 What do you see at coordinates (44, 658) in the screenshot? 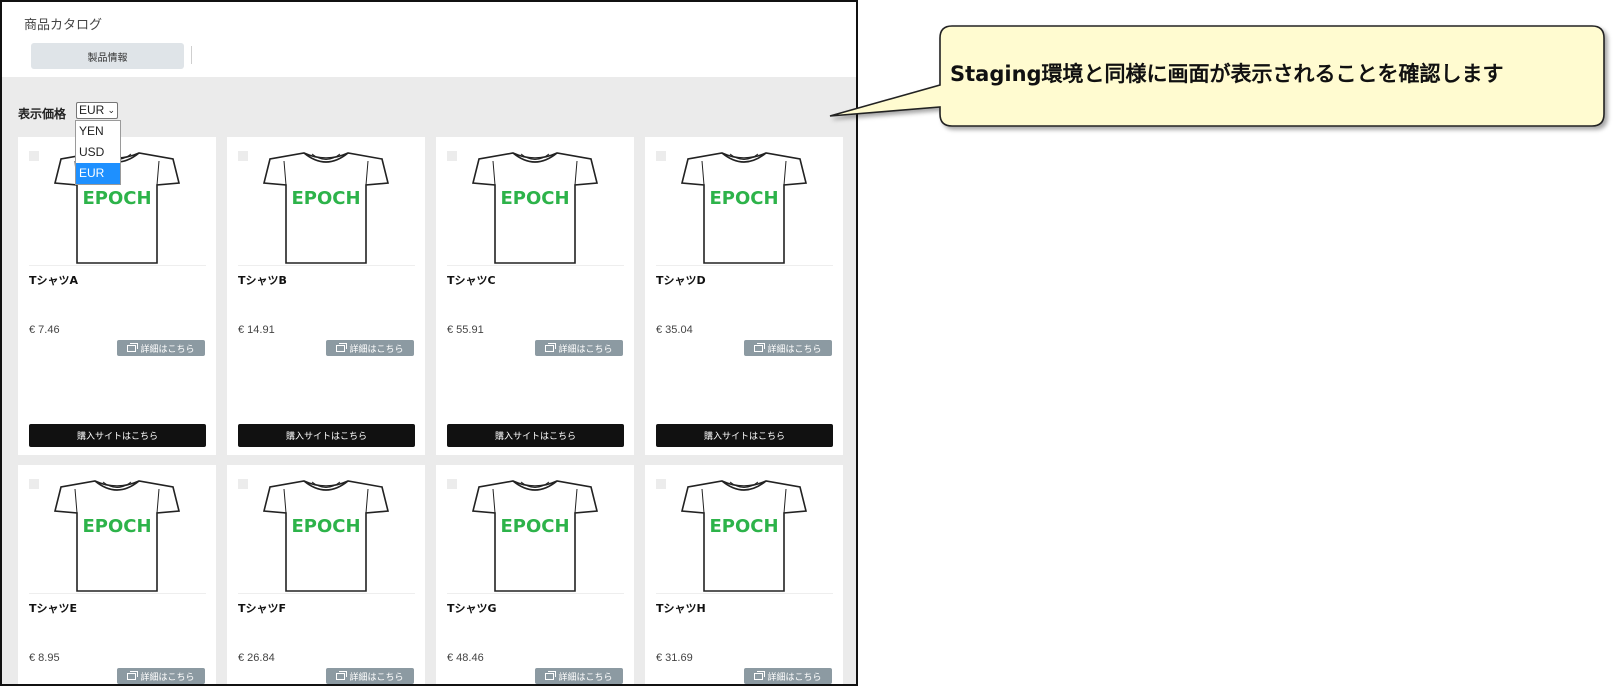
I see `product-price: € 8.95` at bounding box center [44, 658].